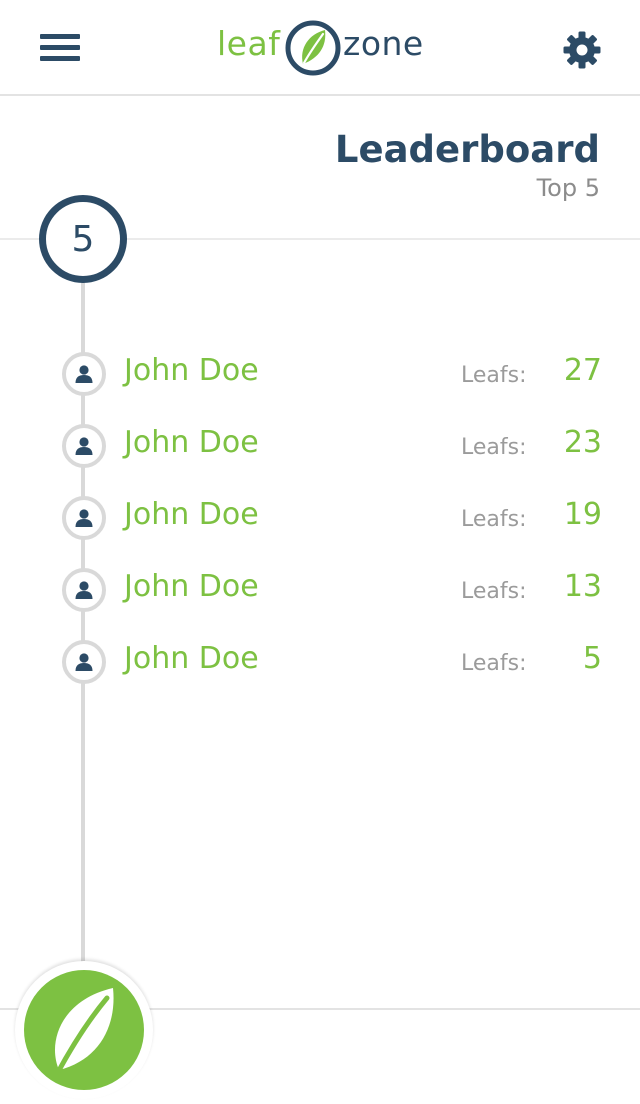 This screenshot has height=1104, width=640. Describe the element at coordinates (320, 588) in the screenshot. I see `leader-row: John Doe Leafs: 13` at that location.